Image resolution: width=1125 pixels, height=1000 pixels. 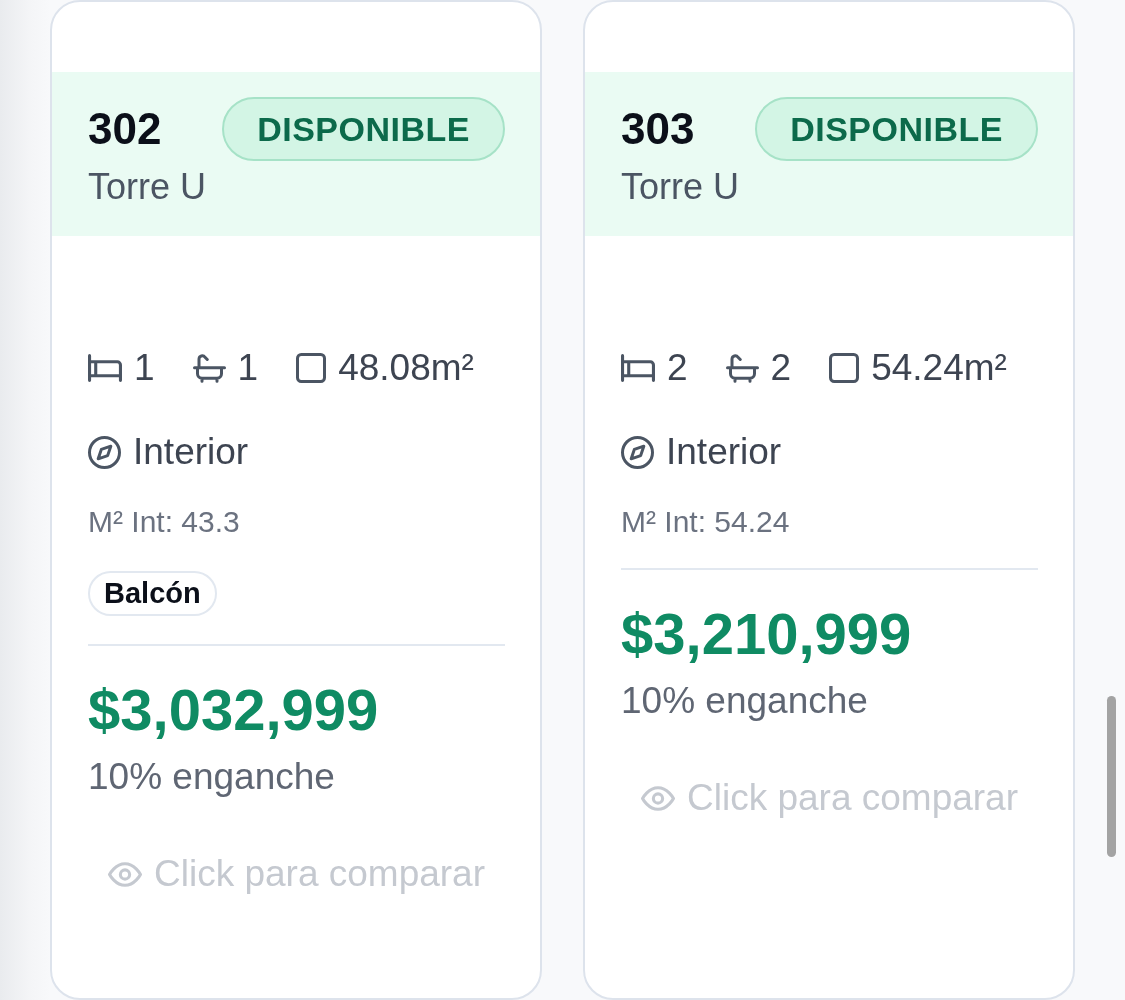 I want to click on price-text: $3,032,999, so click(x=234, y=710).